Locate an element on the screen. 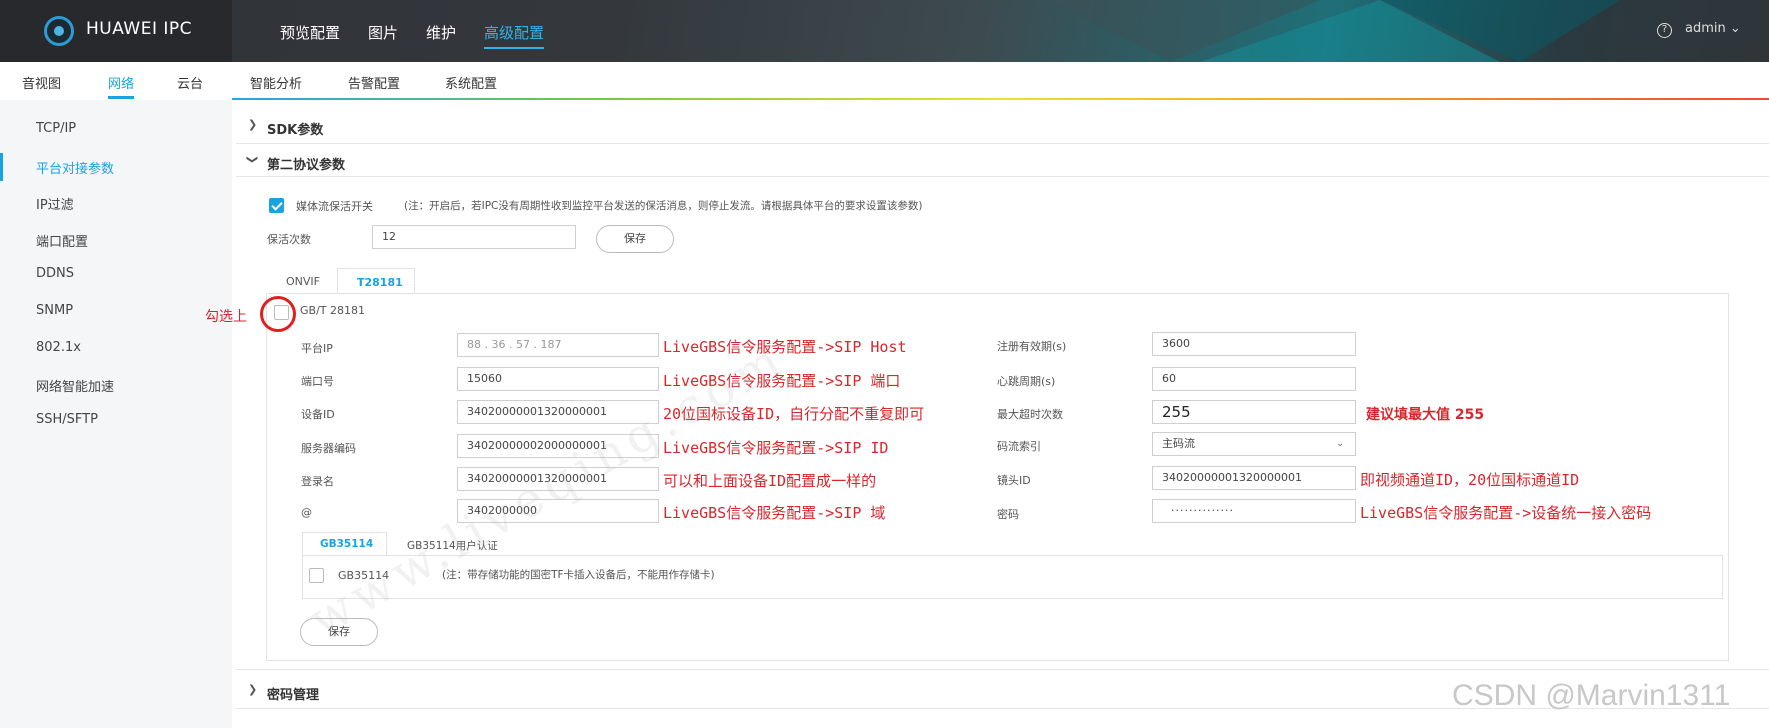  lens-id-input: 34020000001320000001 is located at coordinates (1254, 478).